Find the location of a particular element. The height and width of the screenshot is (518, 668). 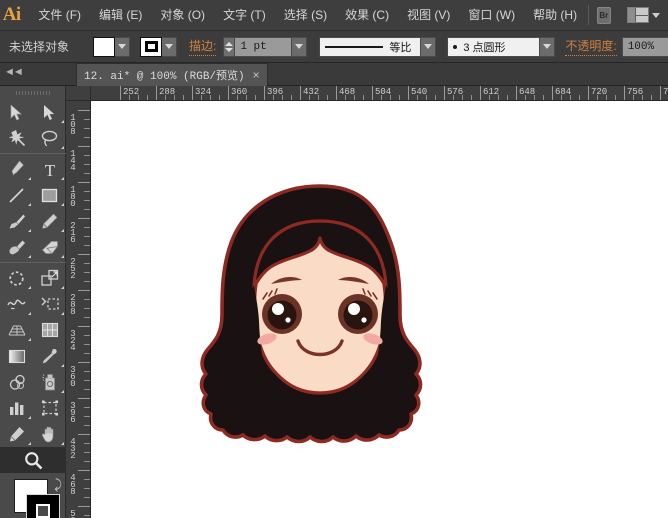

menu-object: 对象 (O) is located at coordinates (182, 15).